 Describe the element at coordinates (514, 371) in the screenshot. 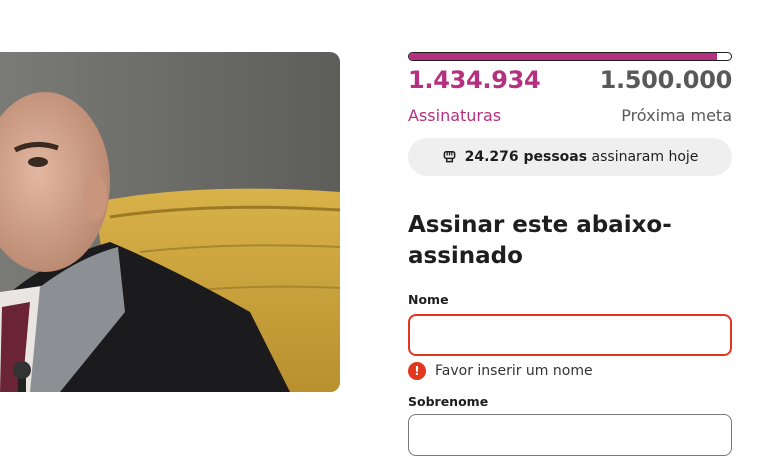

I see `first-name-error-text: Favor inserir um nome` at that location.